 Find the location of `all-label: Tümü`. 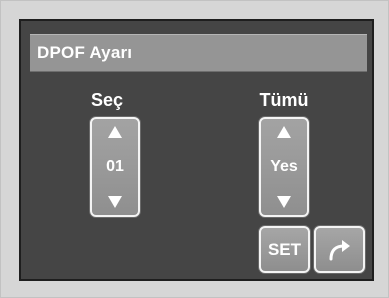

all-label: Tümü is located at coordinates (284, 100).